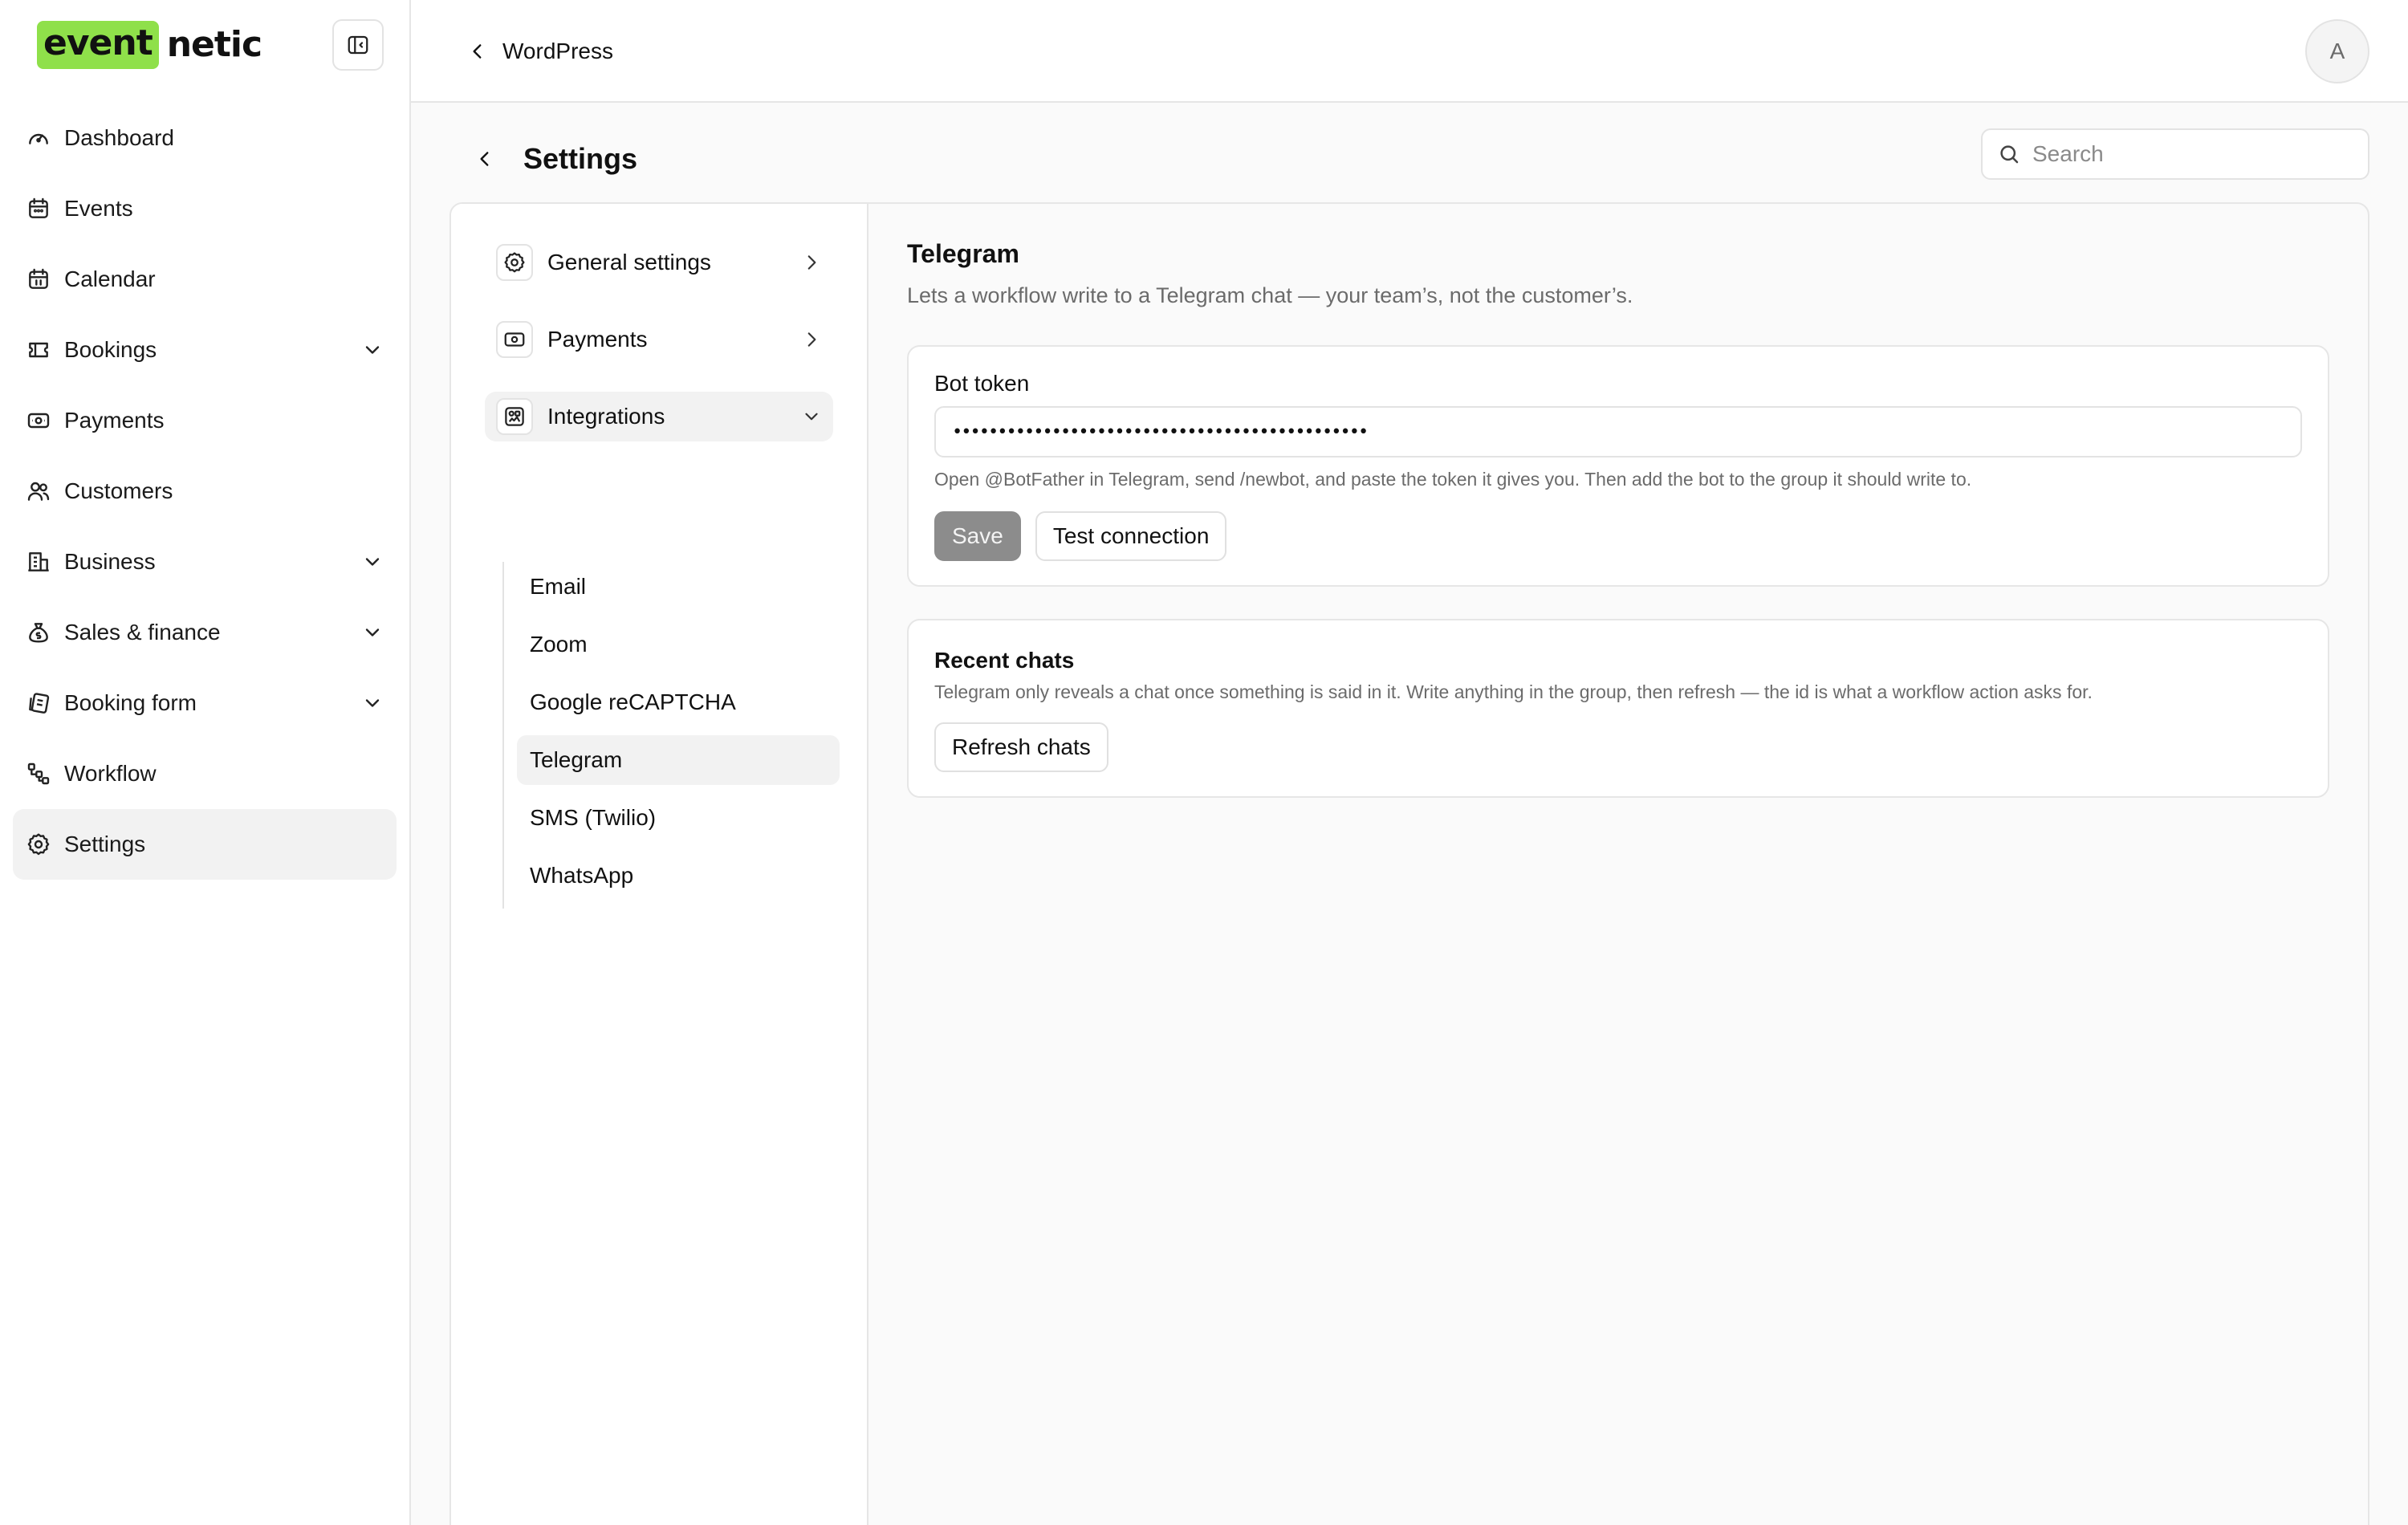  Describe the element at coordinates (606, 417) in the screenshot. I see `subnav-label: Integrations` at that location.